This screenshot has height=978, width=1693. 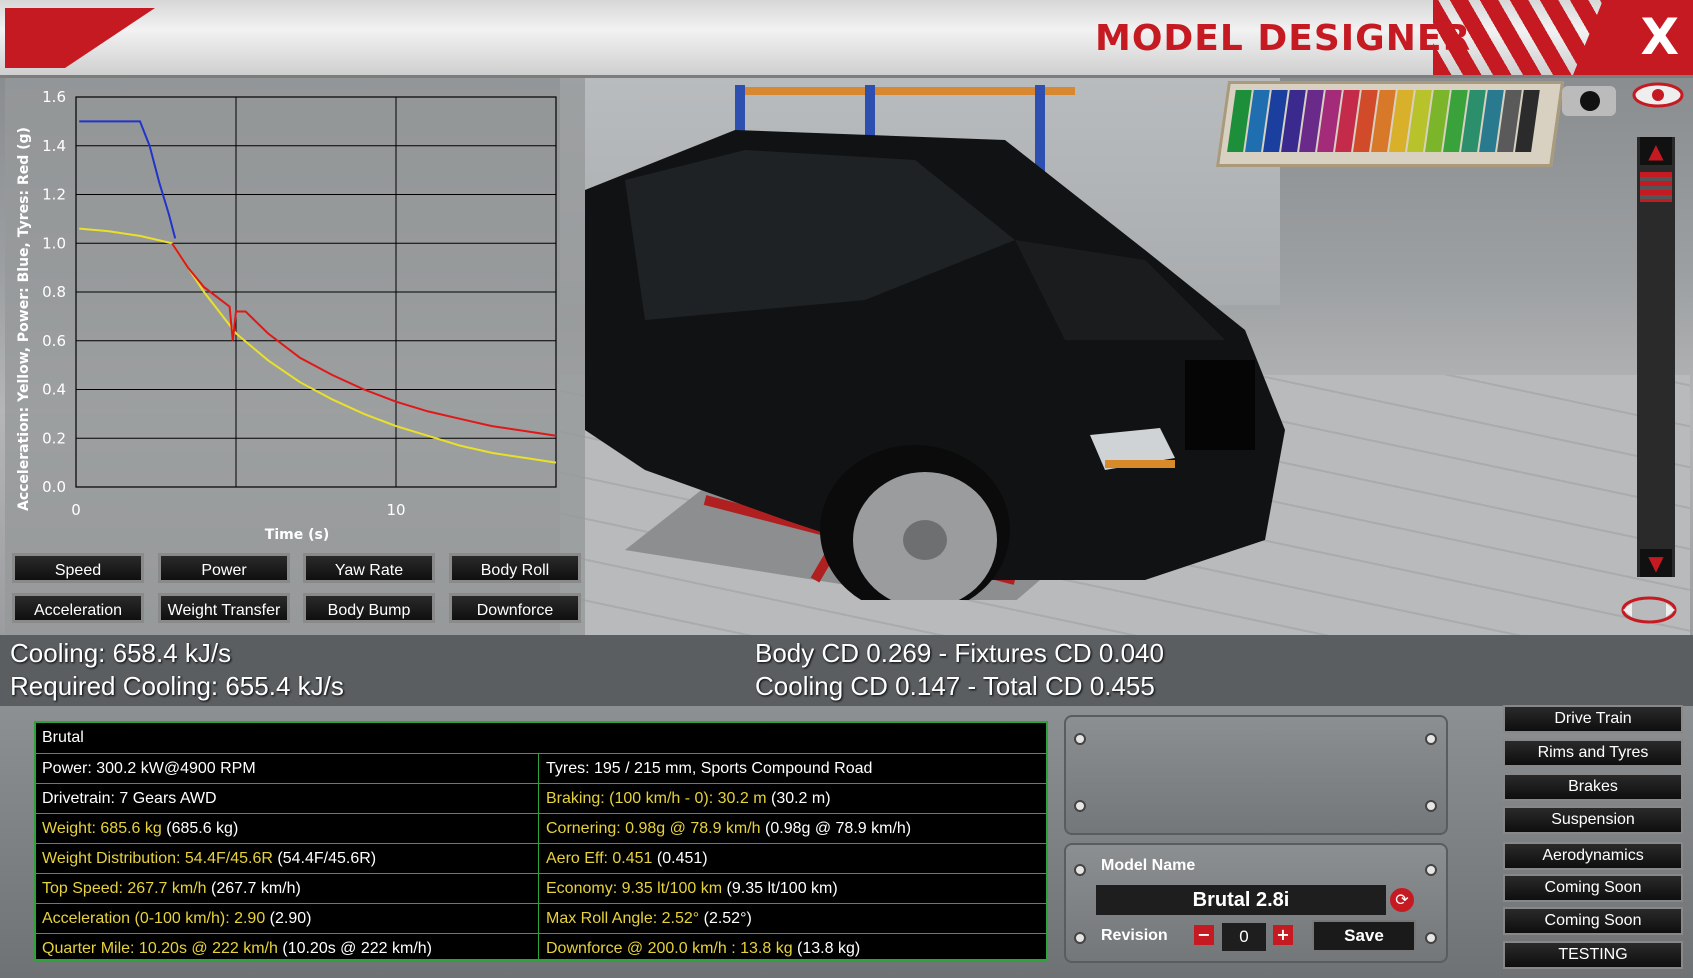 I want to click on chart-y-ticks: 0.0 0.2 0.4 0.6 0.8 1.0 1.2 1.4 1.6, so click(x=54, y=292).